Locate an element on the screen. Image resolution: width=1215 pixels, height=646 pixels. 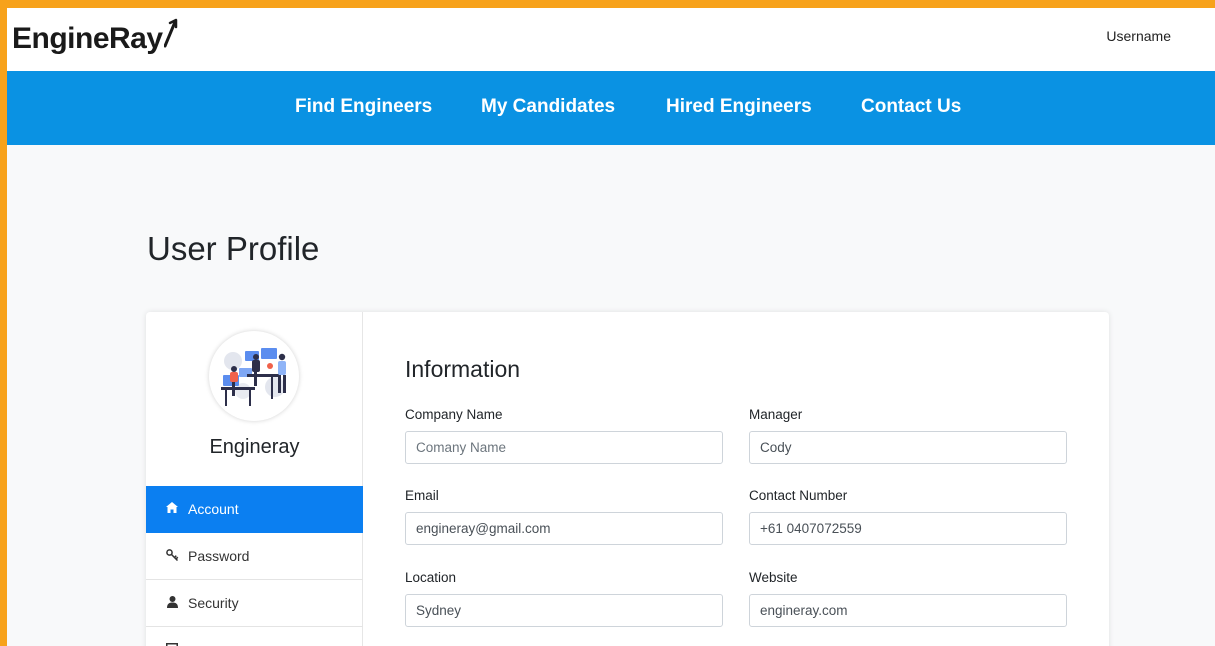
company-name-heading: Engineray is located at coordinates (254, 447).